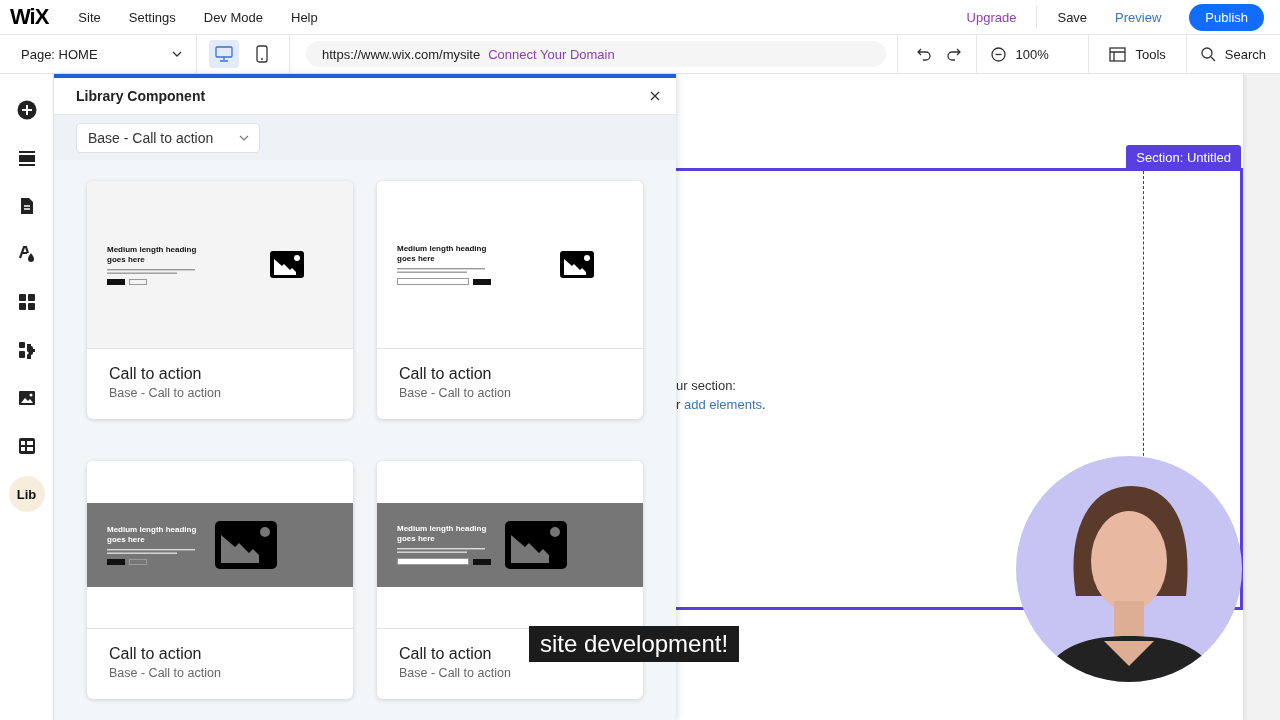 The image size is (1280, 720). I want to click on zoom-out-icon, so click(999, 54).